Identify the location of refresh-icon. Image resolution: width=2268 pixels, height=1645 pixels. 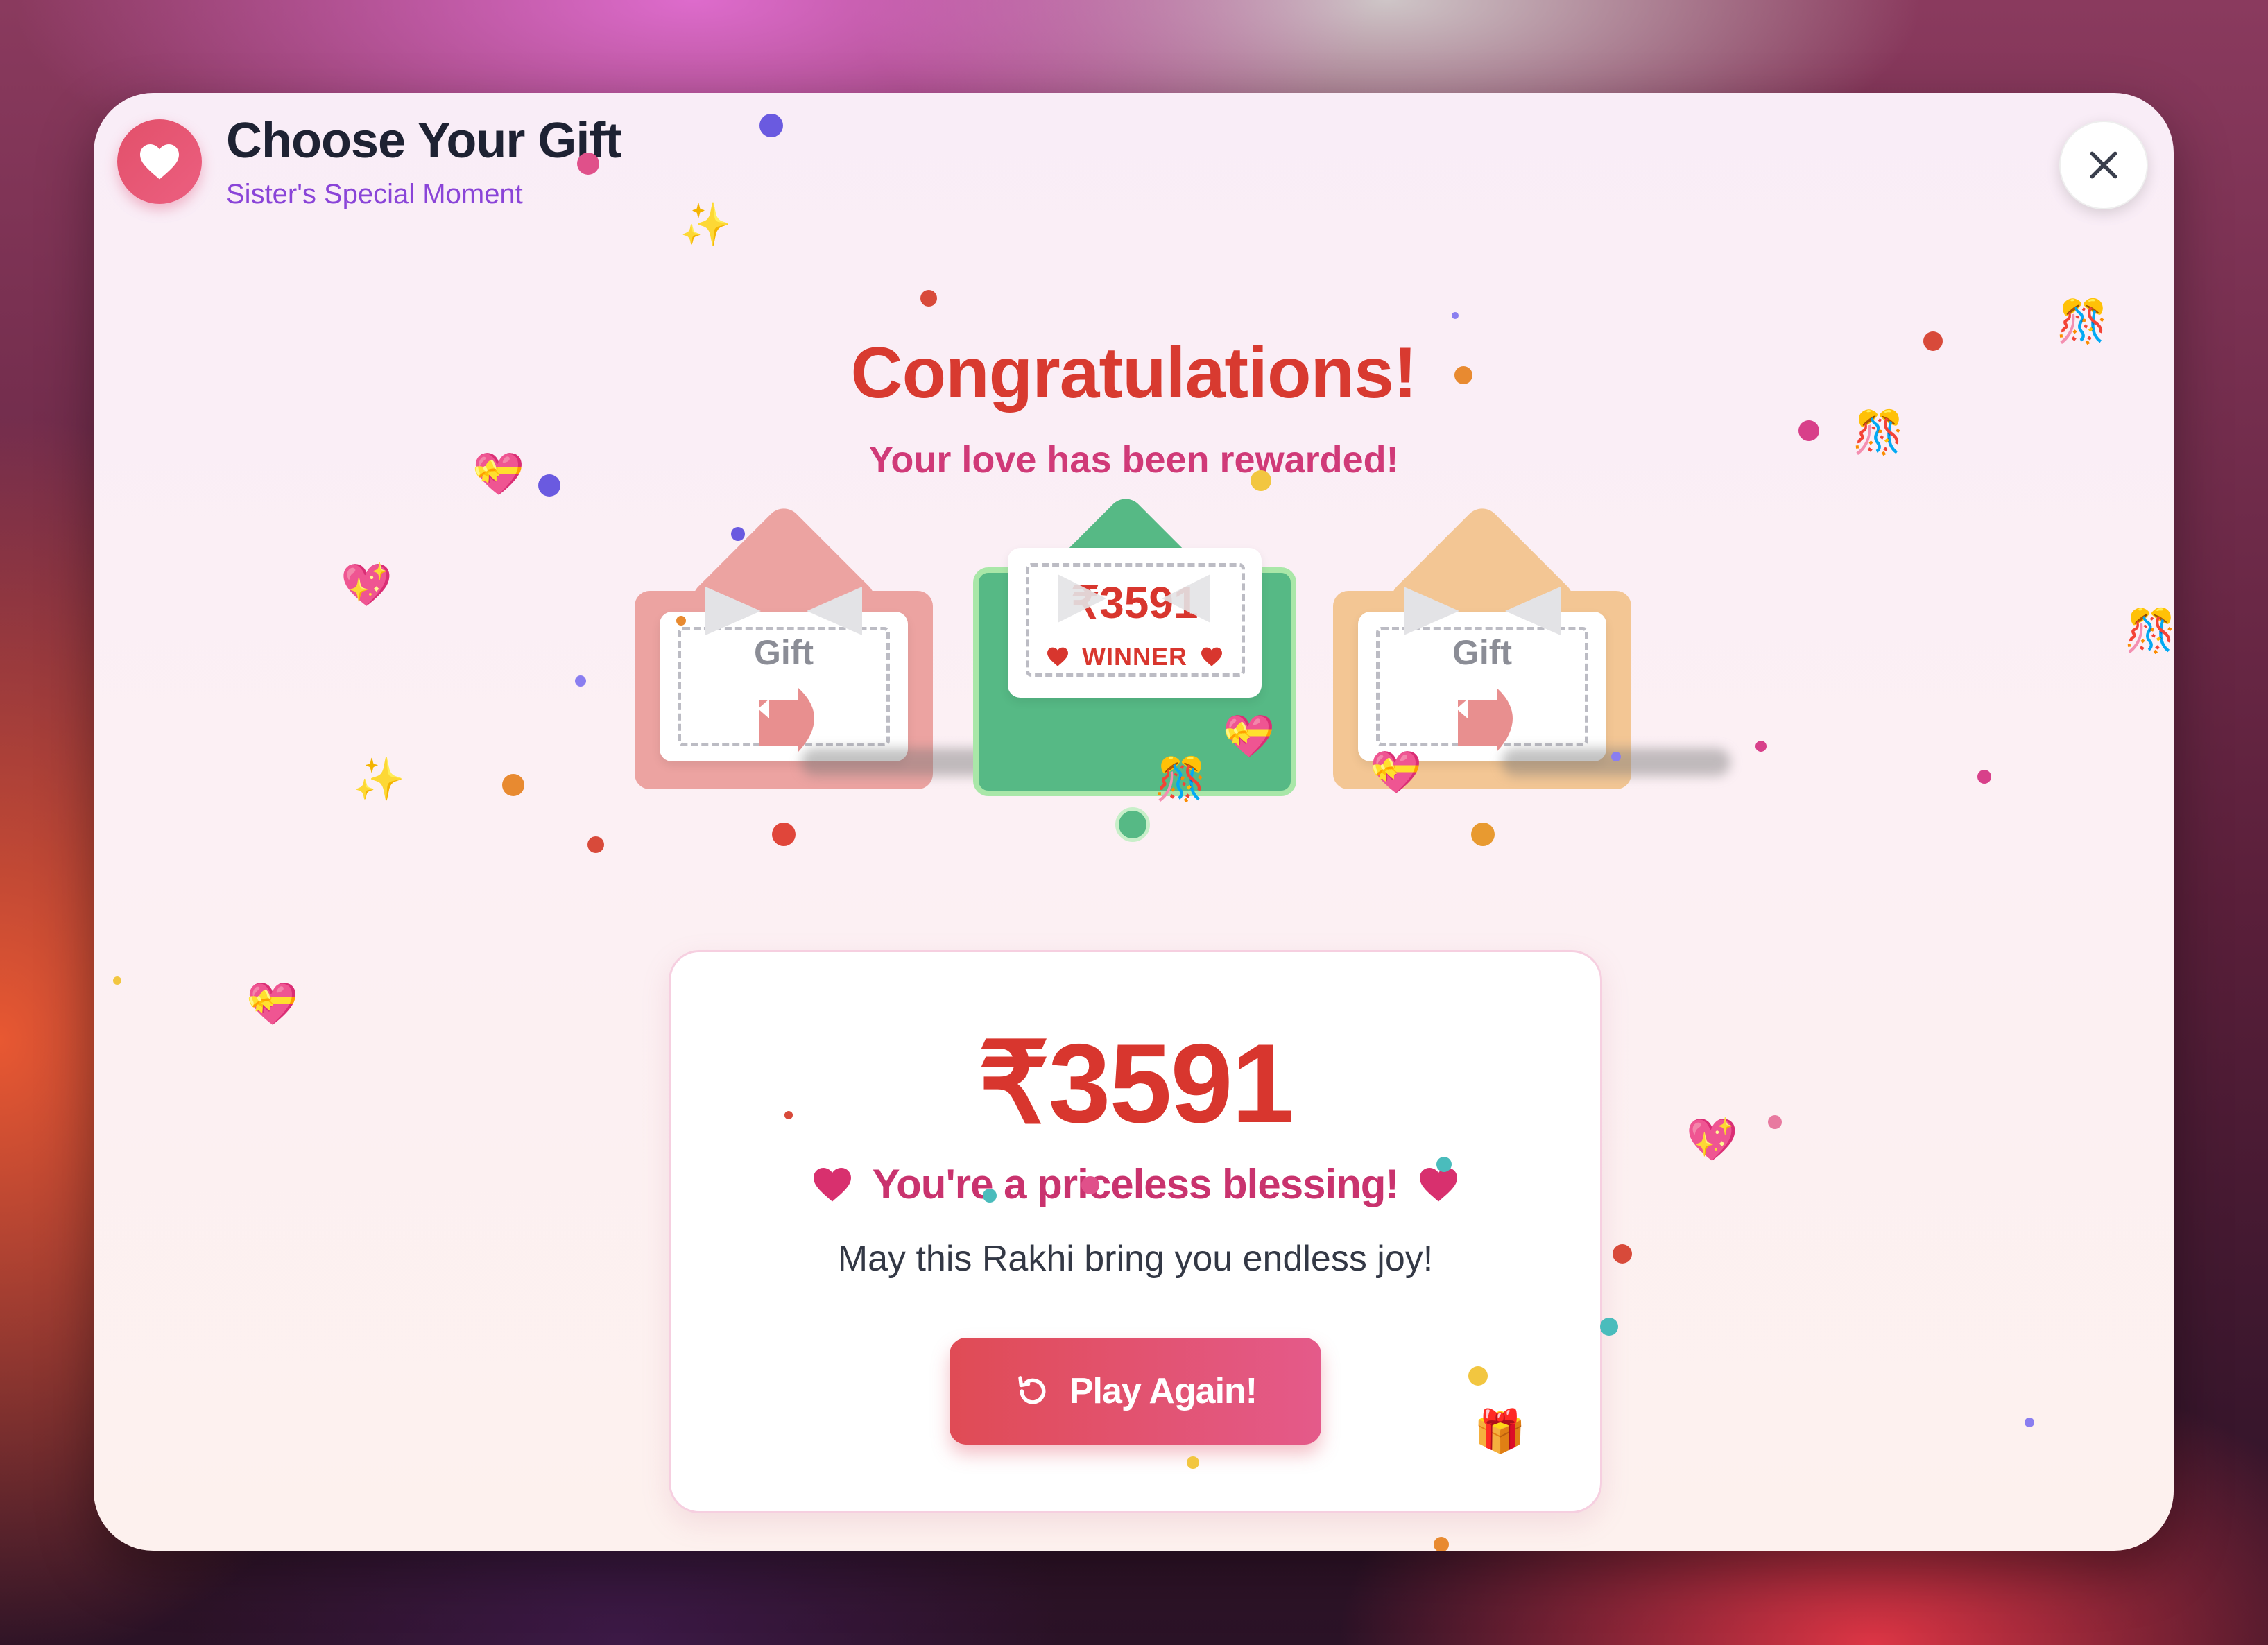
(1032, 1390).